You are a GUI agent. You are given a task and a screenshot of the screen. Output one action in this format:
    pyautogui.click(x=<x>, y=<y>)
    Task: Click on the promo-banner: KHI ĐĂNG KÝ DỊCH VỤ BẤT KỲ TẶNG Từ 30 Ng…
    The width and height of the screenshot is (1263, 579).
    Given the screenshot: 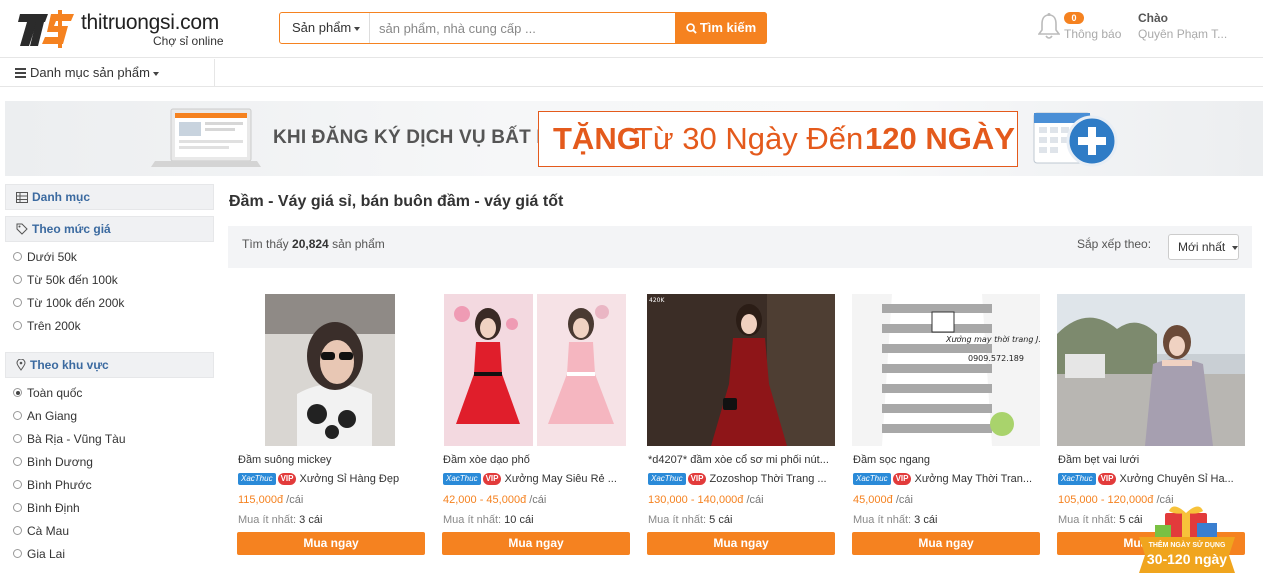 What is the action you would take?
    pyautogui.click(x=634, y=138)
    